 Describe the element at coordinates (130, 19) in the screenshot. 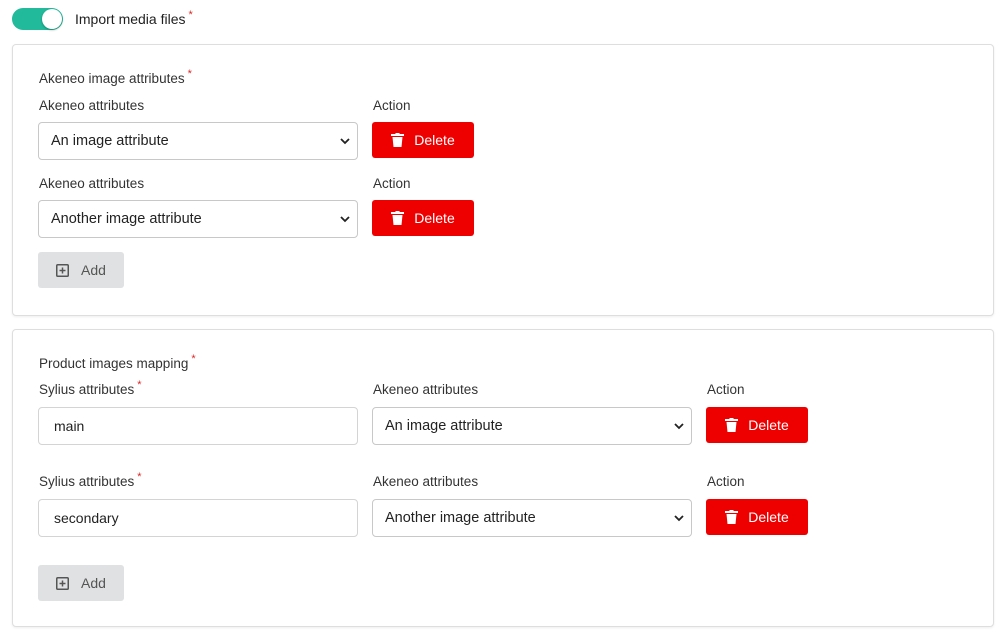

I see `import-media-label-text: Import media files` at that location.